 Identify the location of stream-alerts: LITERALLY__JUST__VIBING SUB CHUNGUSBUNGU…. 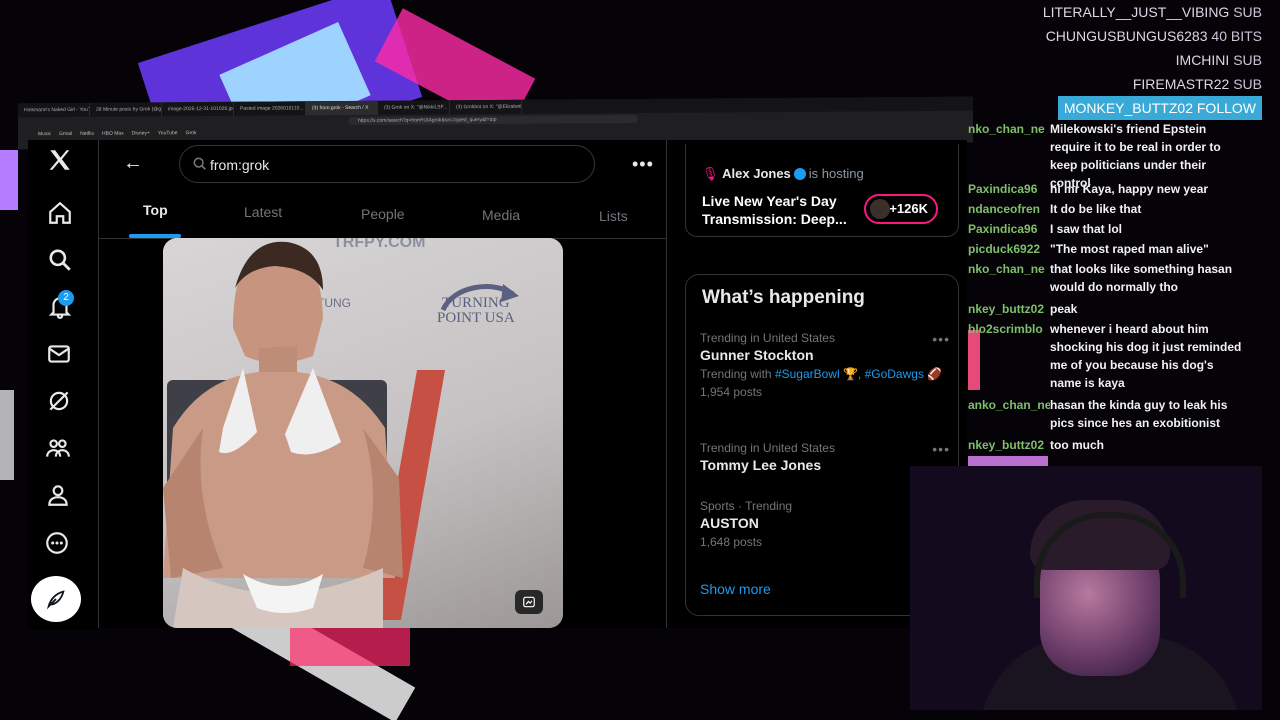
(1147, 60).